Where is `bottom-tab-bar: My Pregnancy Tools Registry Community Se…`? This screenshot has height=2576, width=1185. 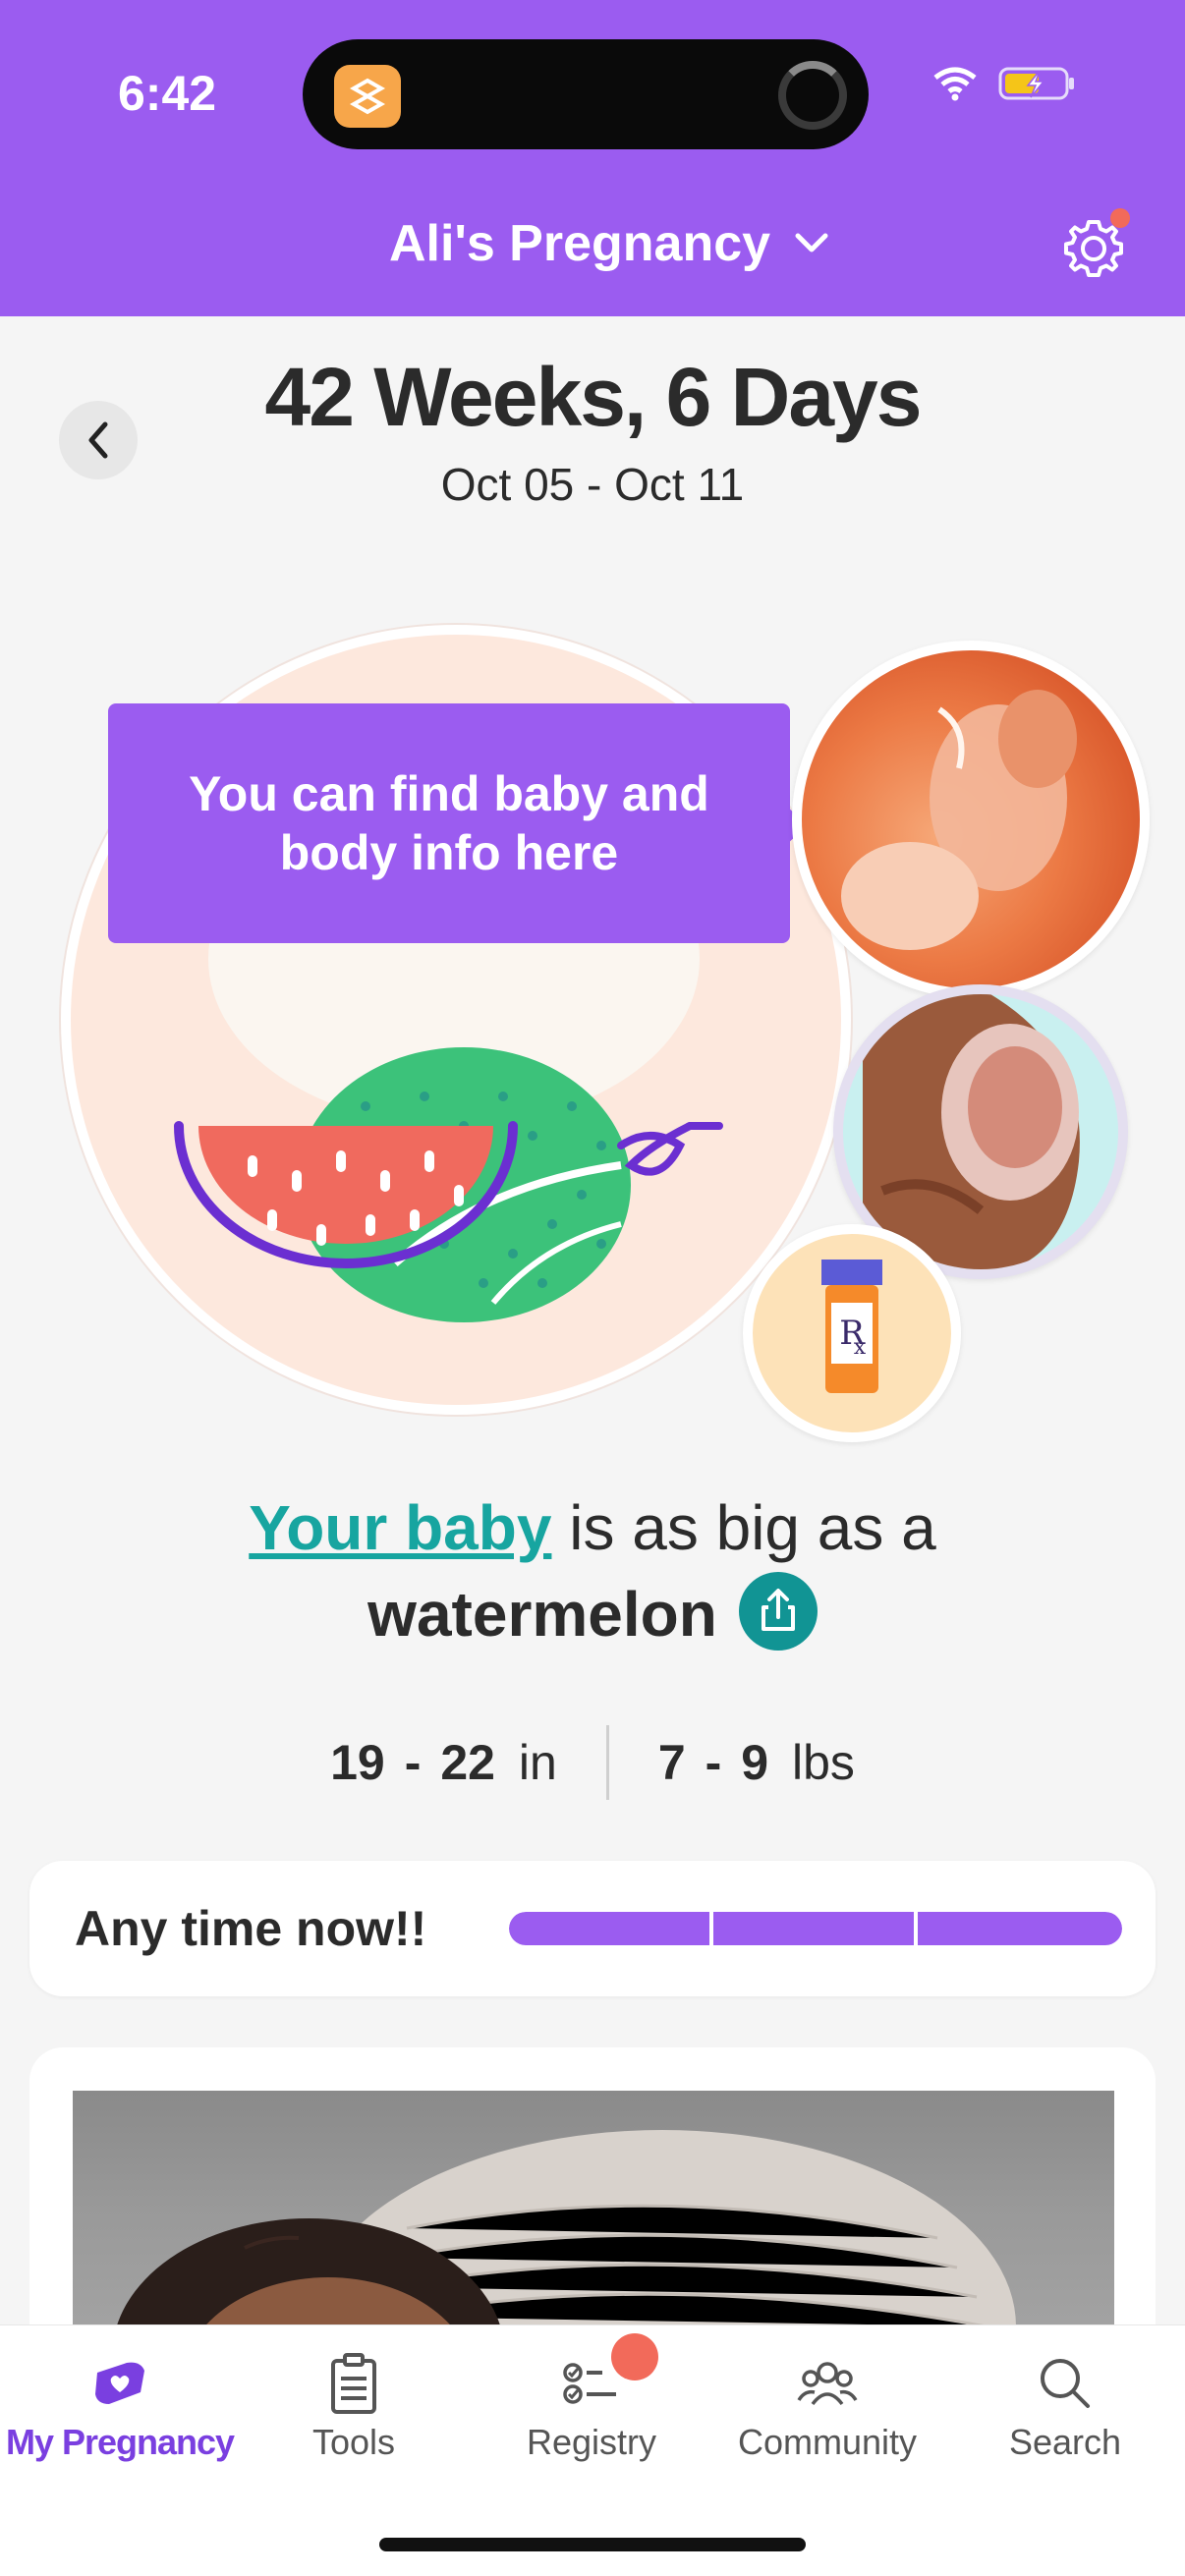
bottom-tab-bar: My Pregnancy Tools Registry Community Se… is located at coordinates (592, 2450).